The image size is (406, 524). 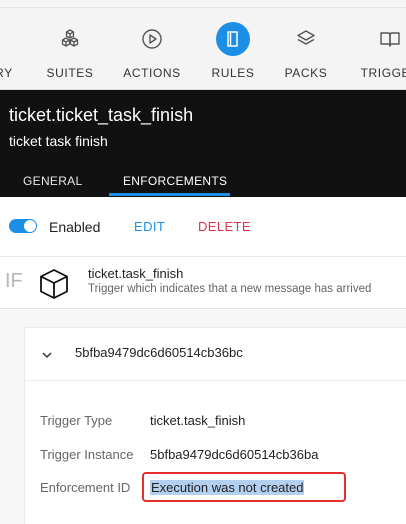 I want to click on open-book-icon, so click(x=389, y=39).